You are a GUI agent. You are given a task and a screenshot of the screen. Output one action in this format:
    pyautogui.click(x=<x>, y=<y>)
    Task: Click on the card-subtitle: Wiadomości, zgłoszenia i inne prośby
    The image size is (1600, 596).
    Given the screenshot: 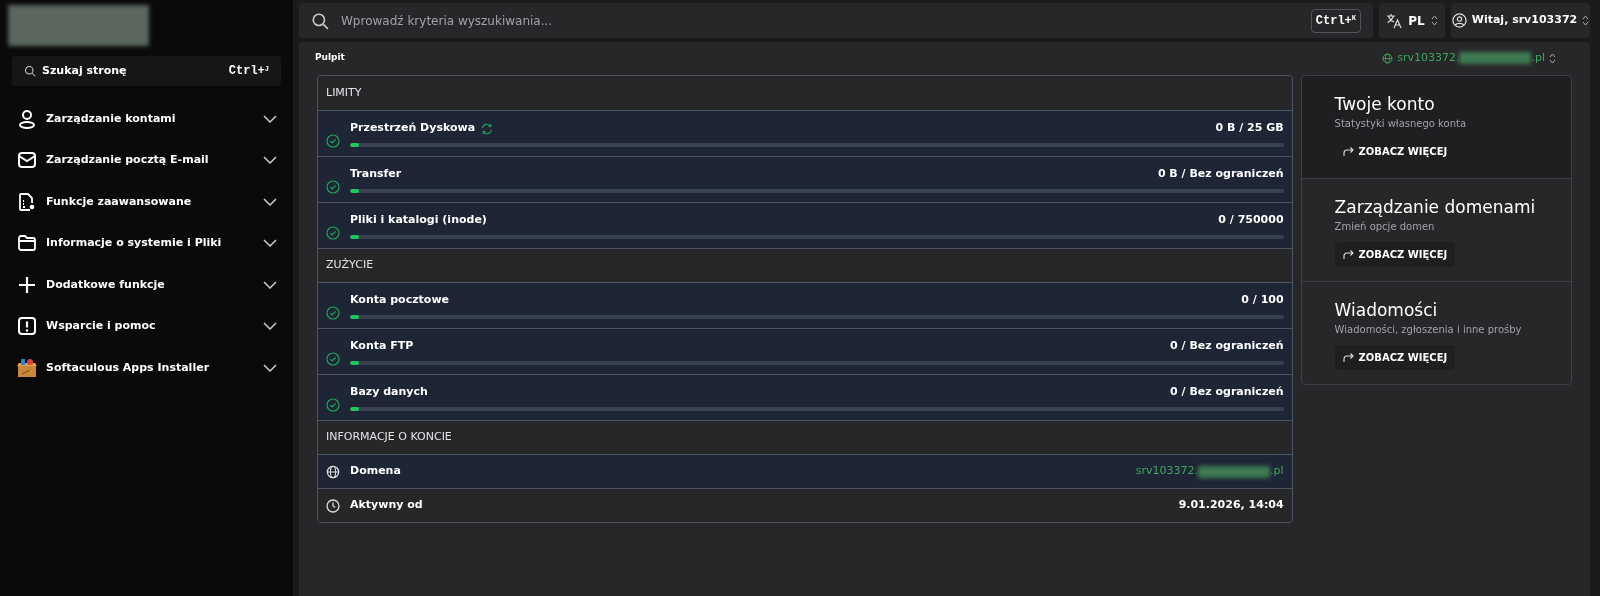 What is the action you would take?
    pyautogui.click(x=1428, y=330)
    